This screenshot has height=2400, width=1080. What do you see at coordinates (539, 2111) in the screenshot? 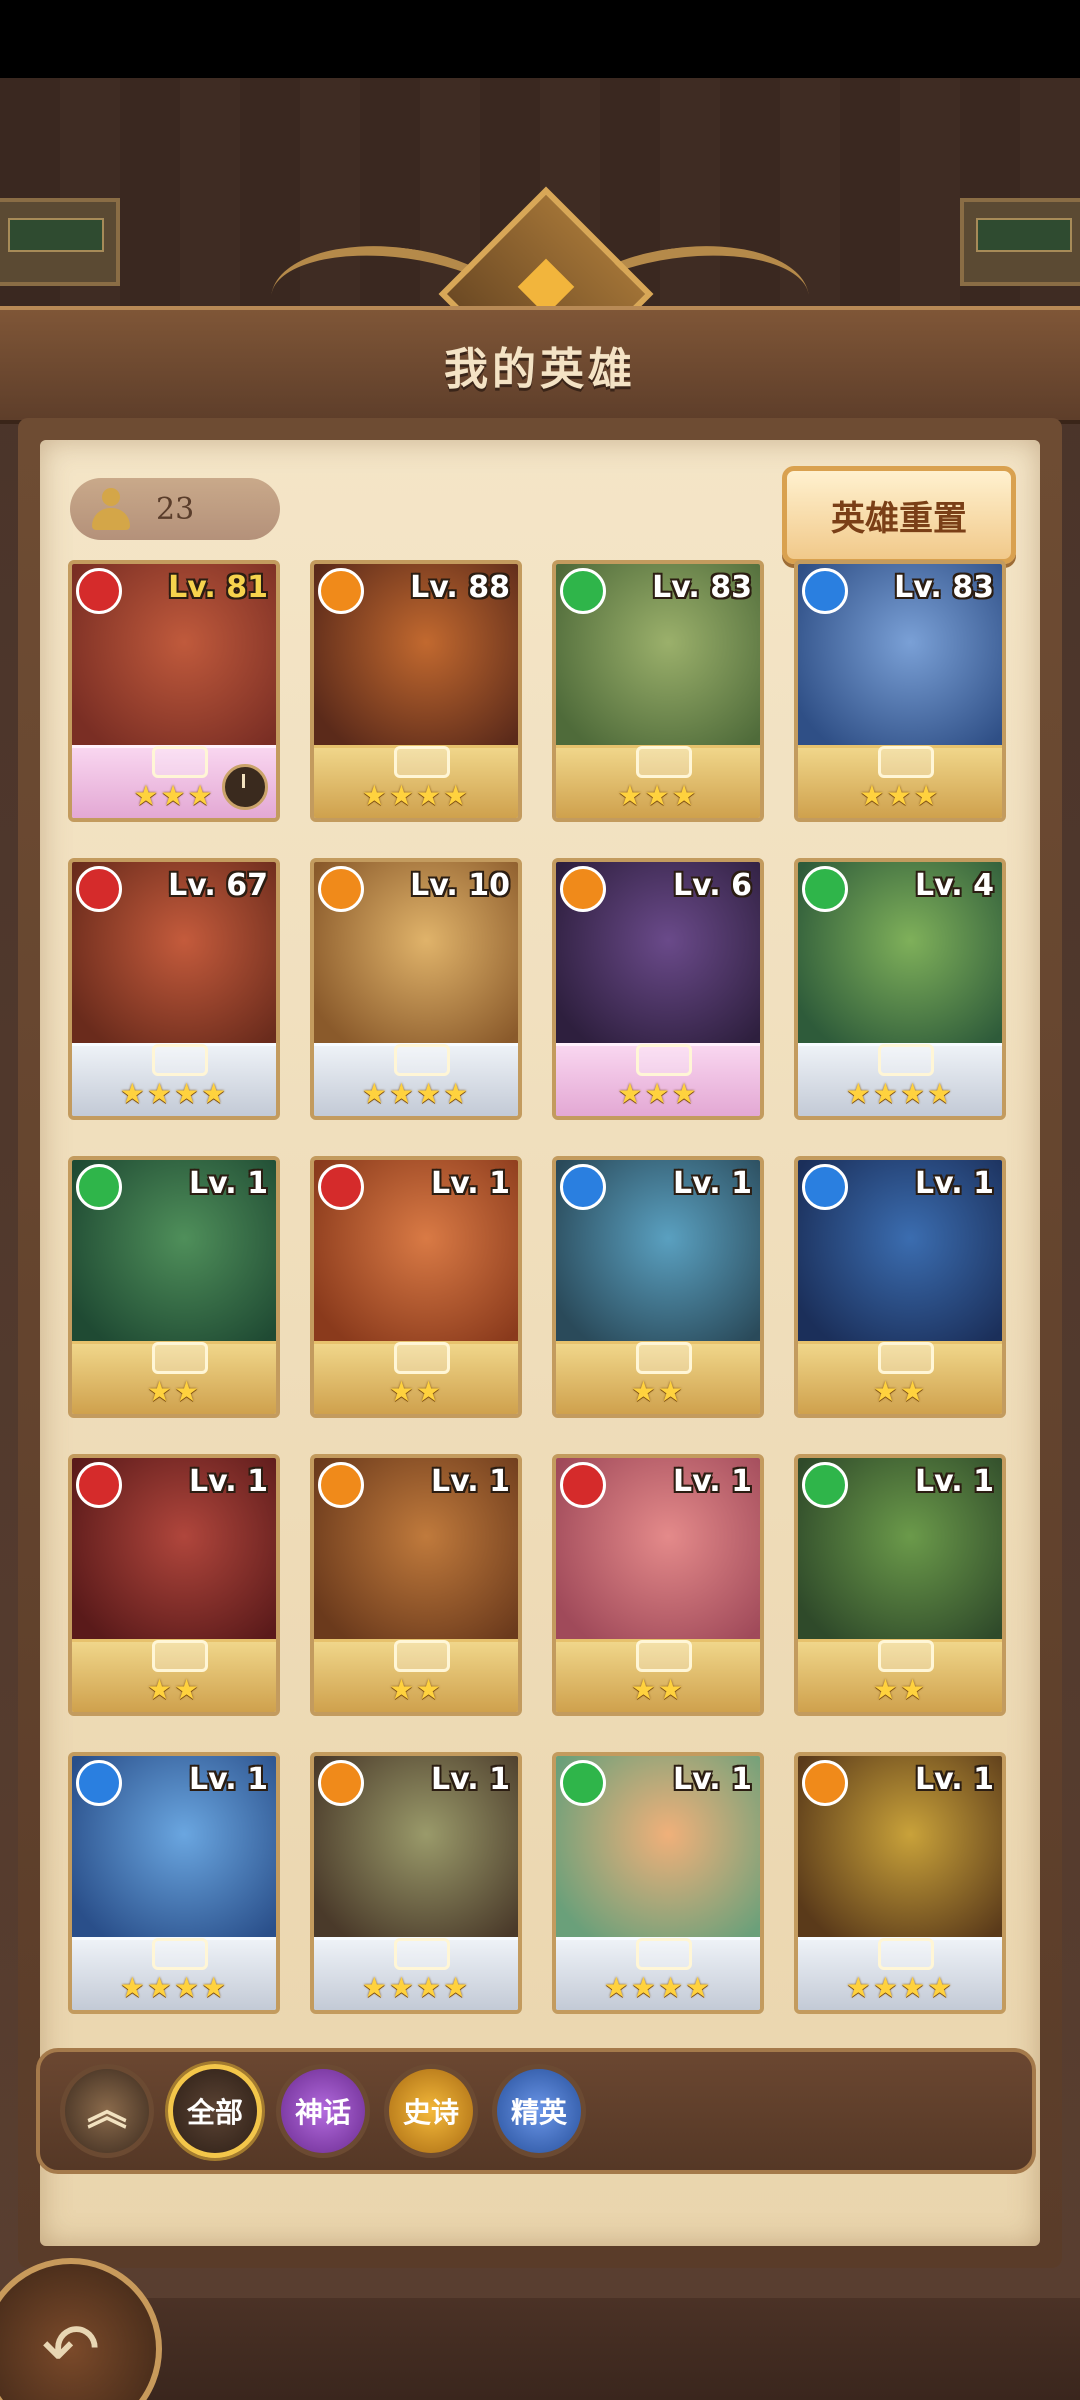
I see `filter-elite-button: 精英` at bounding box center [539, 2111].